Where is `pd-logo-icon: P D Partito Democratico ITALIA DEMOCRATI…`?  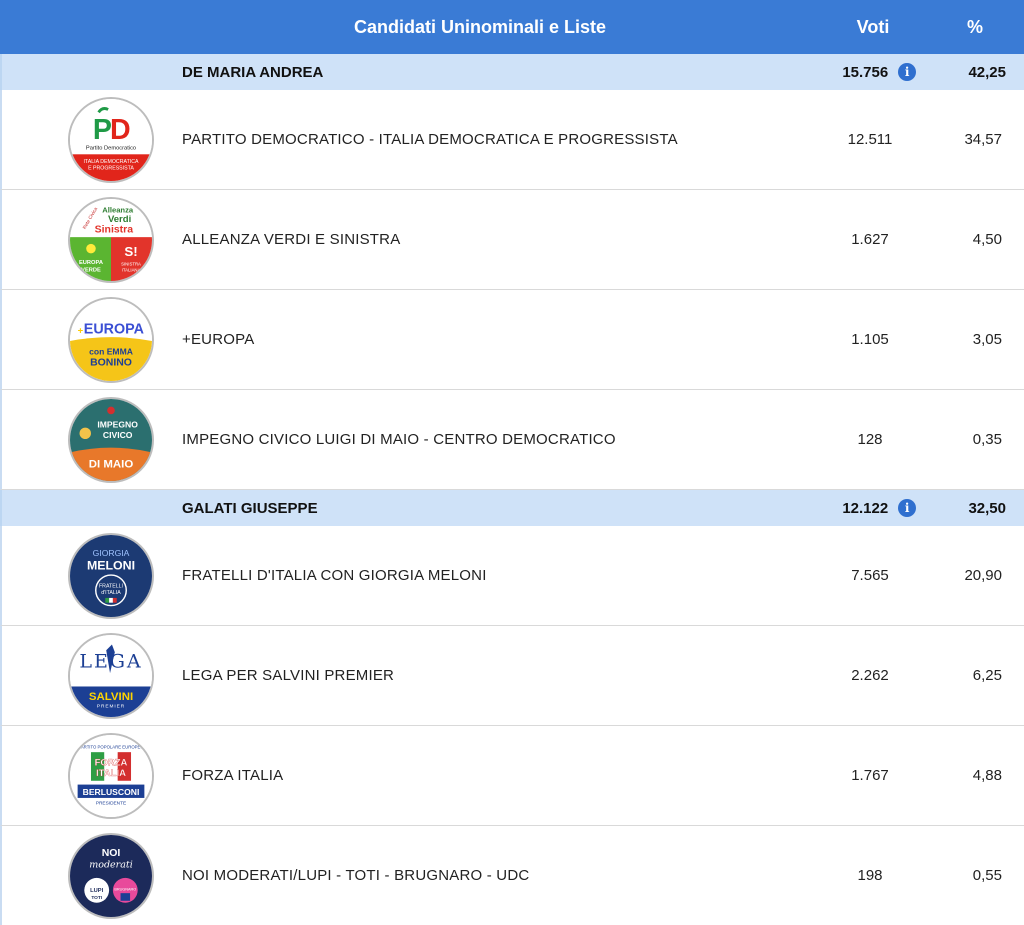 pd-logo-icon: P D Partito Democratico ITALIA DEMOCRATI… is located at coordinates (111, 139).